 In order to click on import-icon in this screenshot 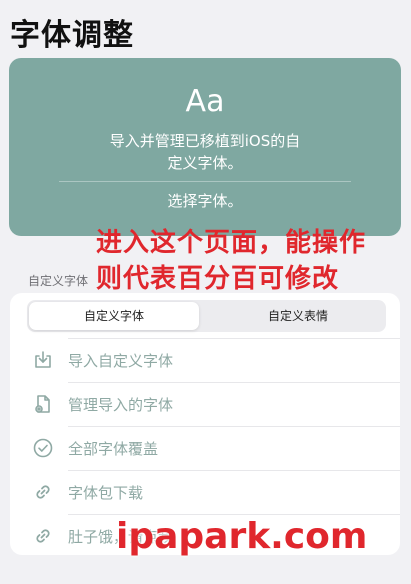, I will do `click(43, 360)`.